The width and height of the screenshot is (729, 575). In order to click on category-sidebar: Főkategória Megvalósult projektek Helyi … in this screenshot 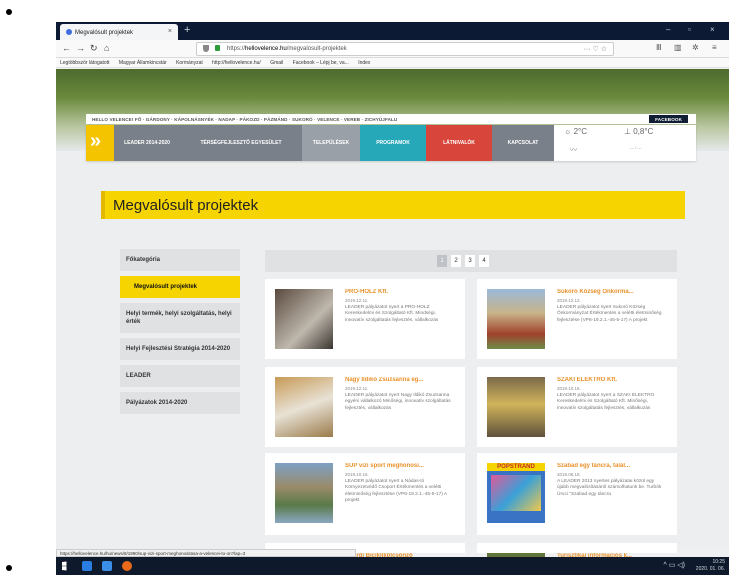, I will do `click(180, 334)`.